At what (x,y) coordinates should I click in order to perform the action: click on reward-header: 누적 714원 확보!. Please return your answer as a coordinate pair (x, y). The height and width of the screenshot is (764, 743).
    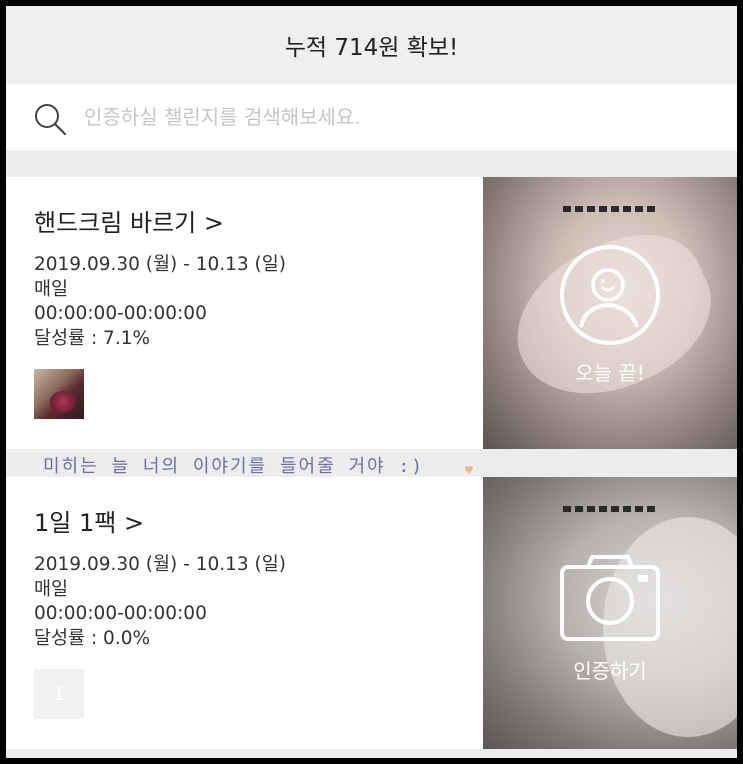
    Looking at the image, I should click on (371, 45).